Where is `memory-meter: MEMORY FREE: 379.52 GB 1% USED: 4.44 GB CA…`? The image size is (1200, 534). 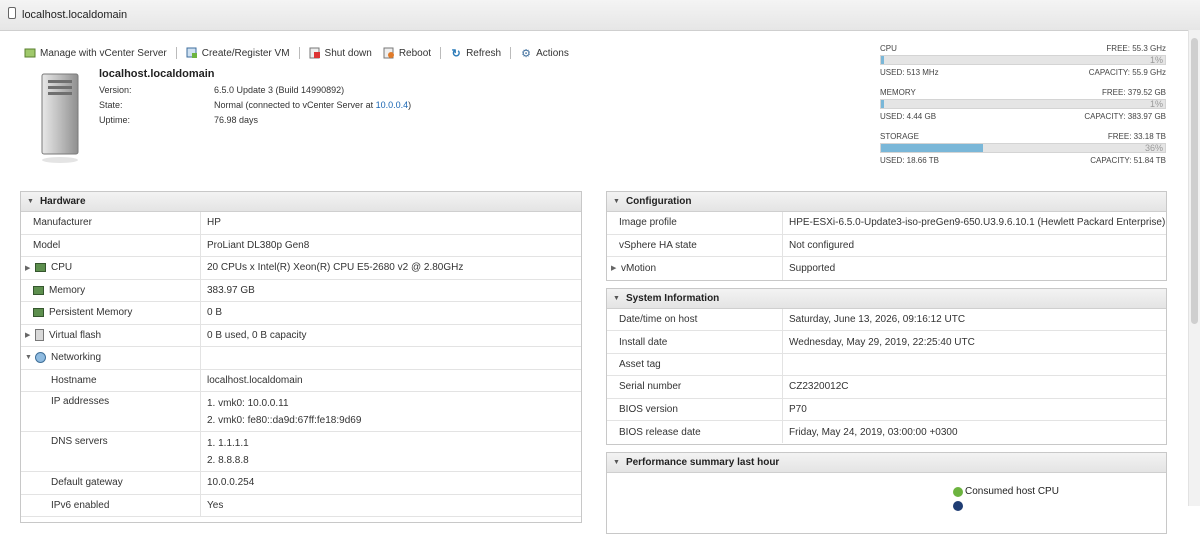 memory-meter: MEMORY FREE: 379.52 GB 1% USED: 4.44 GB CA… is located at coordinates (1023, 104).